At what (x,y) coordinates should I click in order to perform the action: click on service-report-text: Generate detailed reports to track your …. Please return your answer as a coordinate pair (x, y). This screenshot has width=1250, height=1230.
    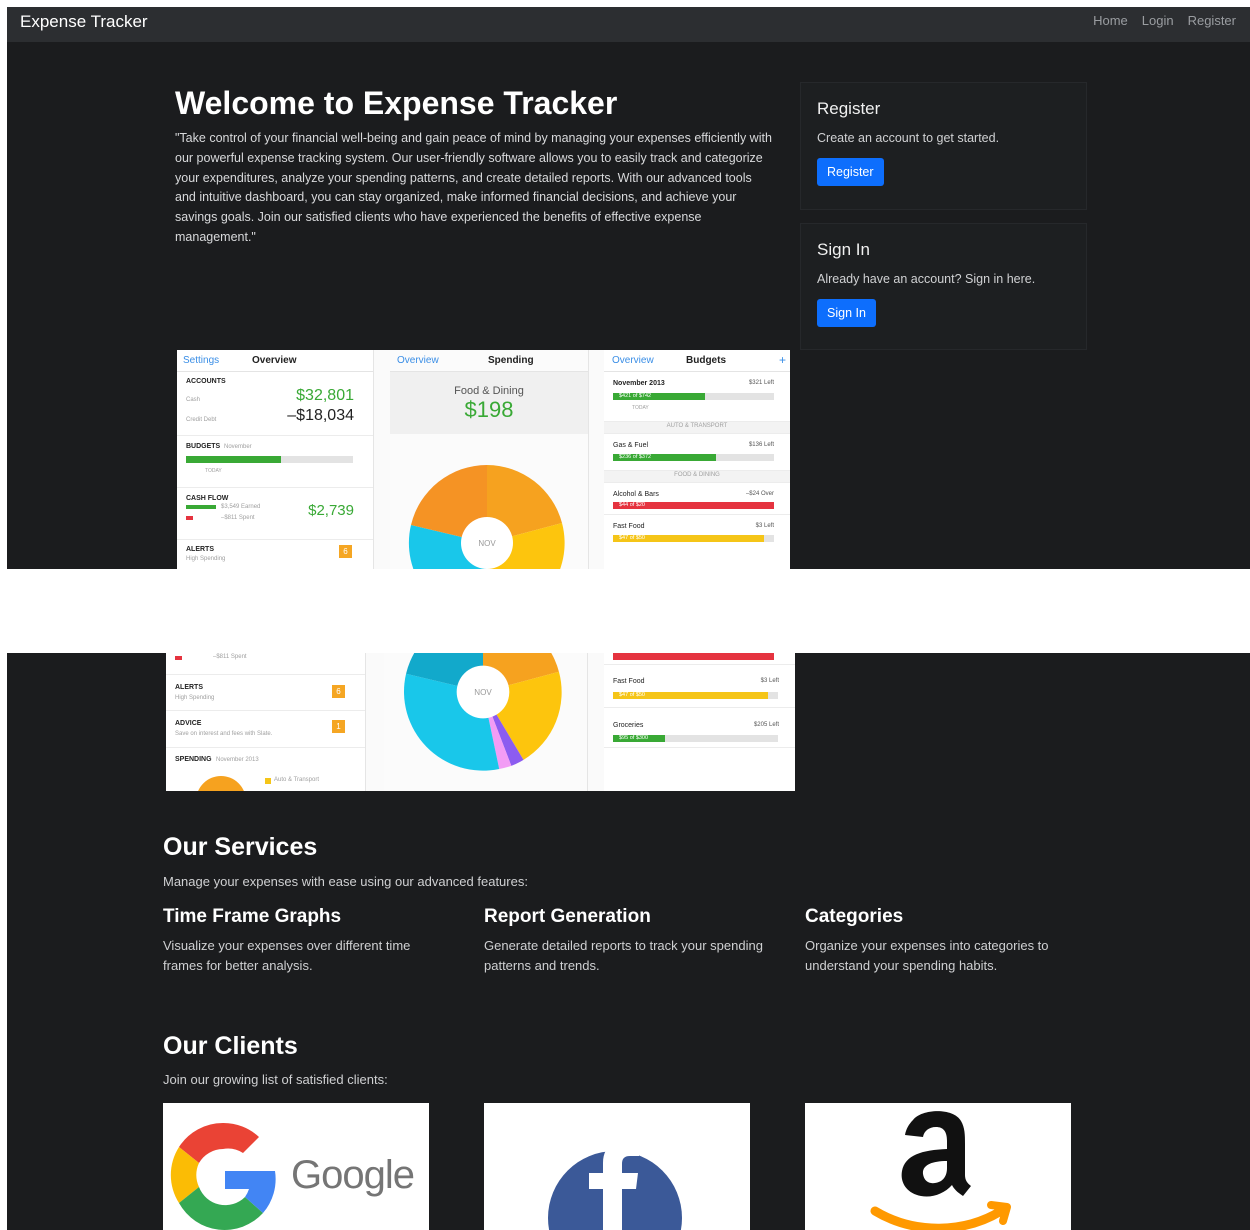
    Looking at the image, I should click on (623, 955).